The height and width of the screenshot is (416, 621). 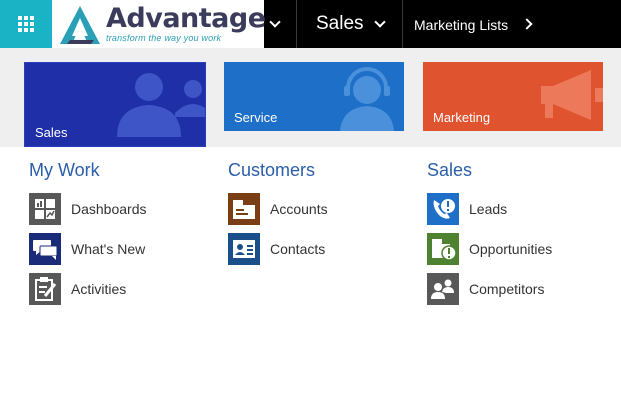 What do you see at coordinates (462, 117) in the screenshot?
I see `tile-marketing-label: Marketing` at bounding box center [462, 117].